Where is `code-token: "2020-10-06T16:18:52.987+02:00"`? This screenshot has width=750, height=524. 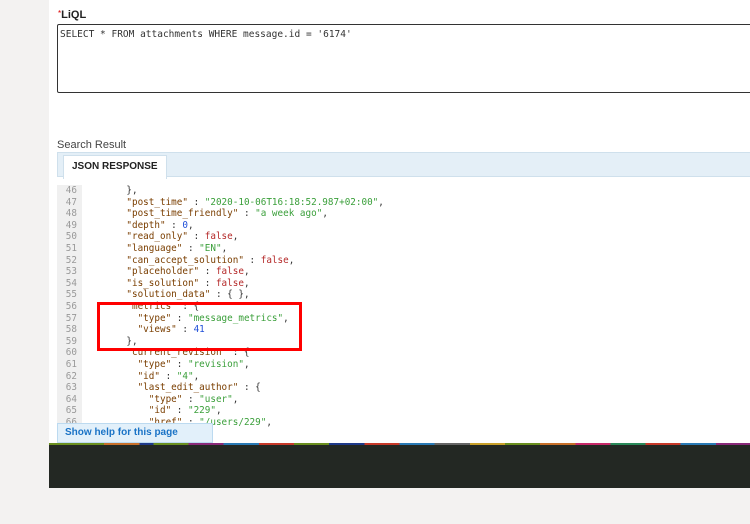 code-token: "2020-10-06T16:18:52.987+02:00" is located at coordinates (291, 202).